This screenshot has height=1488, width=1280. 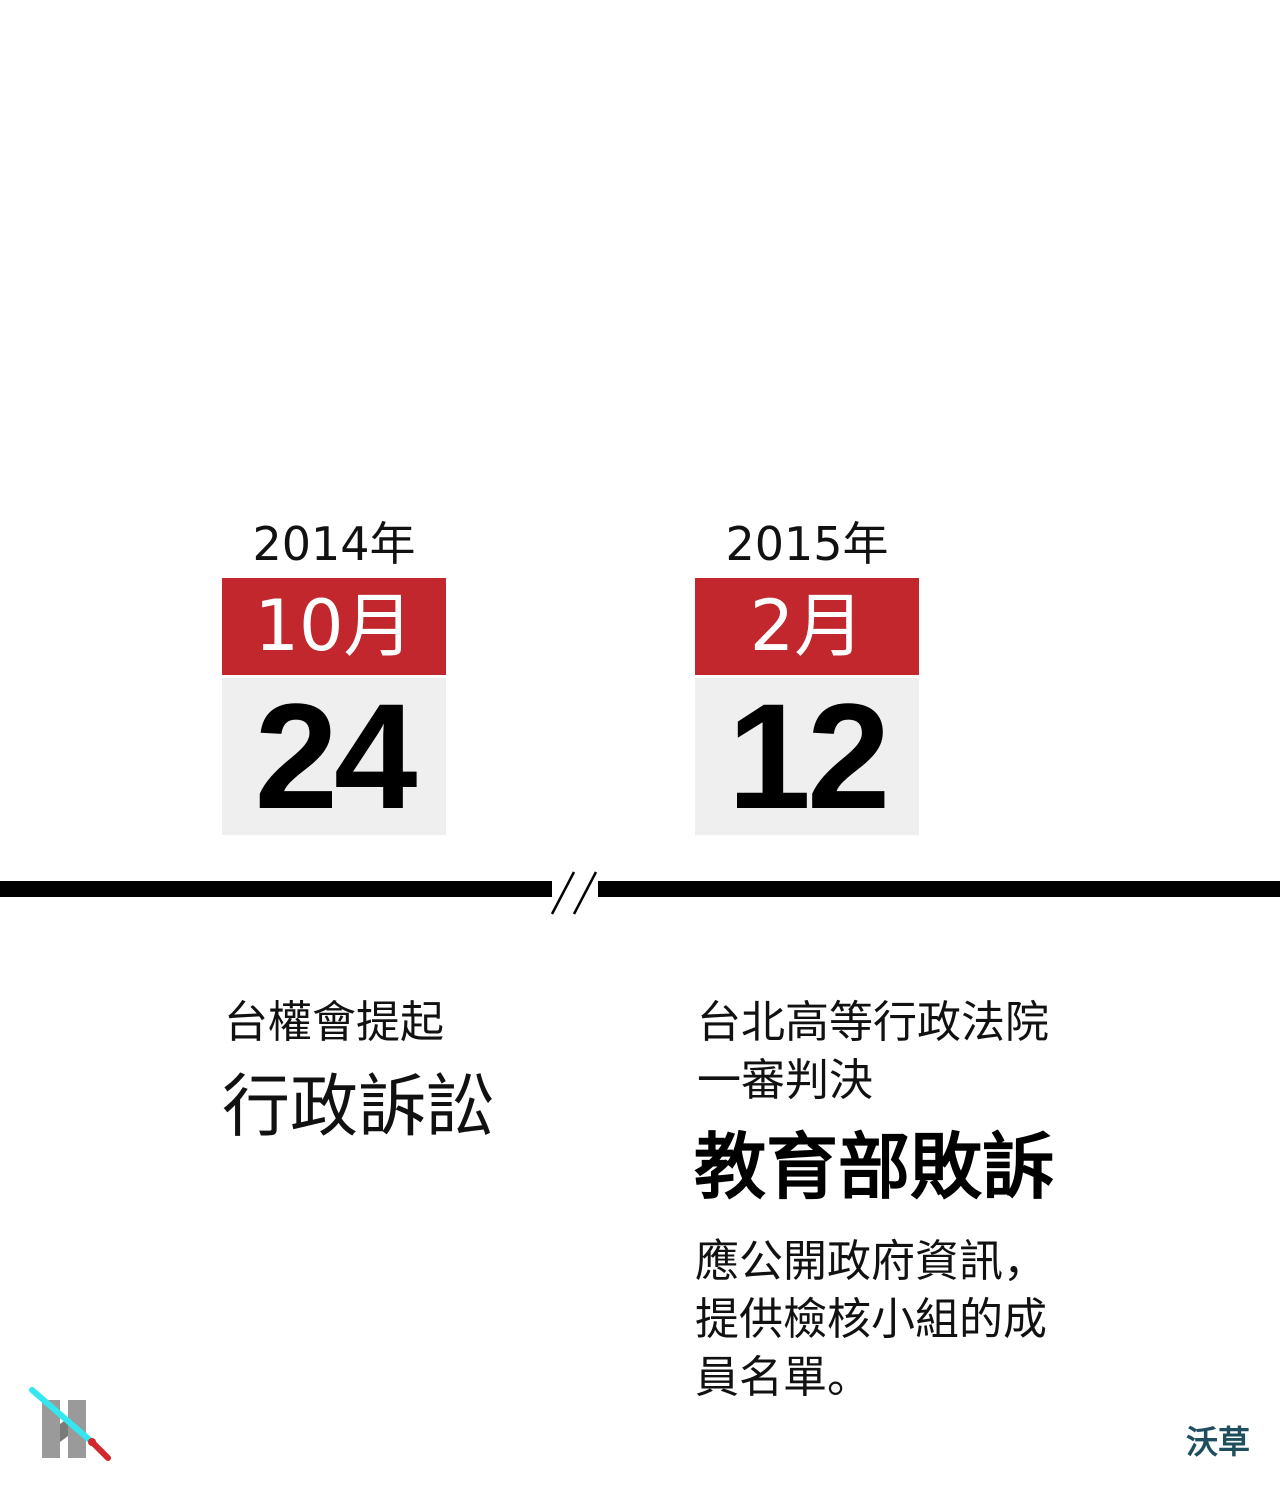 What do you see at coordinates (334, 544) in the screenshot?
I see `event1-year: 2014年` at bounding box center [334, 544].